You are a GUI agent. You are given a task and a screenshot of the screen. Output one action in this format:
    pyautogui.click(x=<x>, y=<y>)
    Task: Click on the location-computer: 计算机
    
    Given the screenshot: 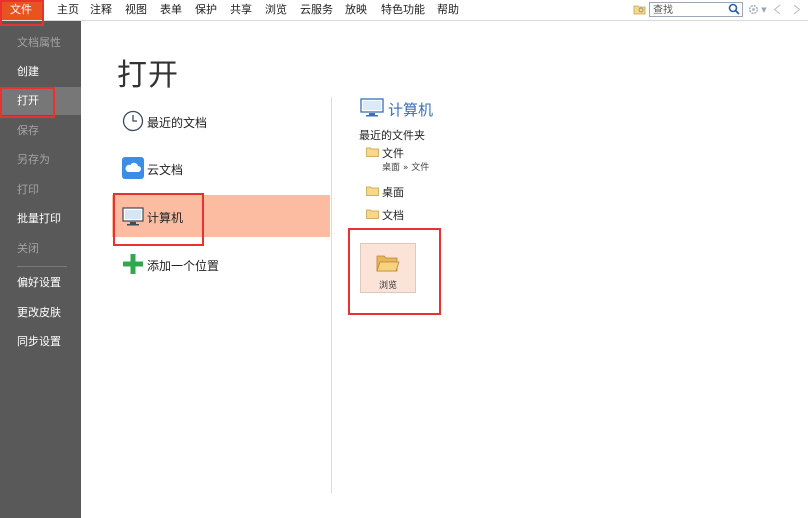 What is the action you would take?
    pyautogui.click(x=221, y=216)
    